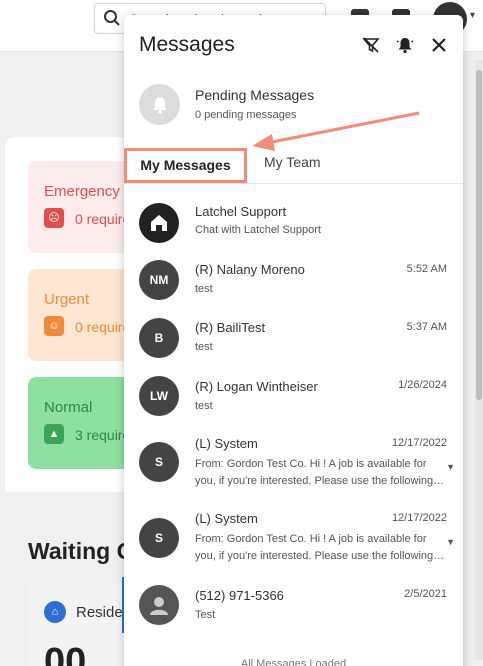 The width and height of the screenshot is (483, 666). I want to click on chevron-down-icon: ▾, so click(472, 15).